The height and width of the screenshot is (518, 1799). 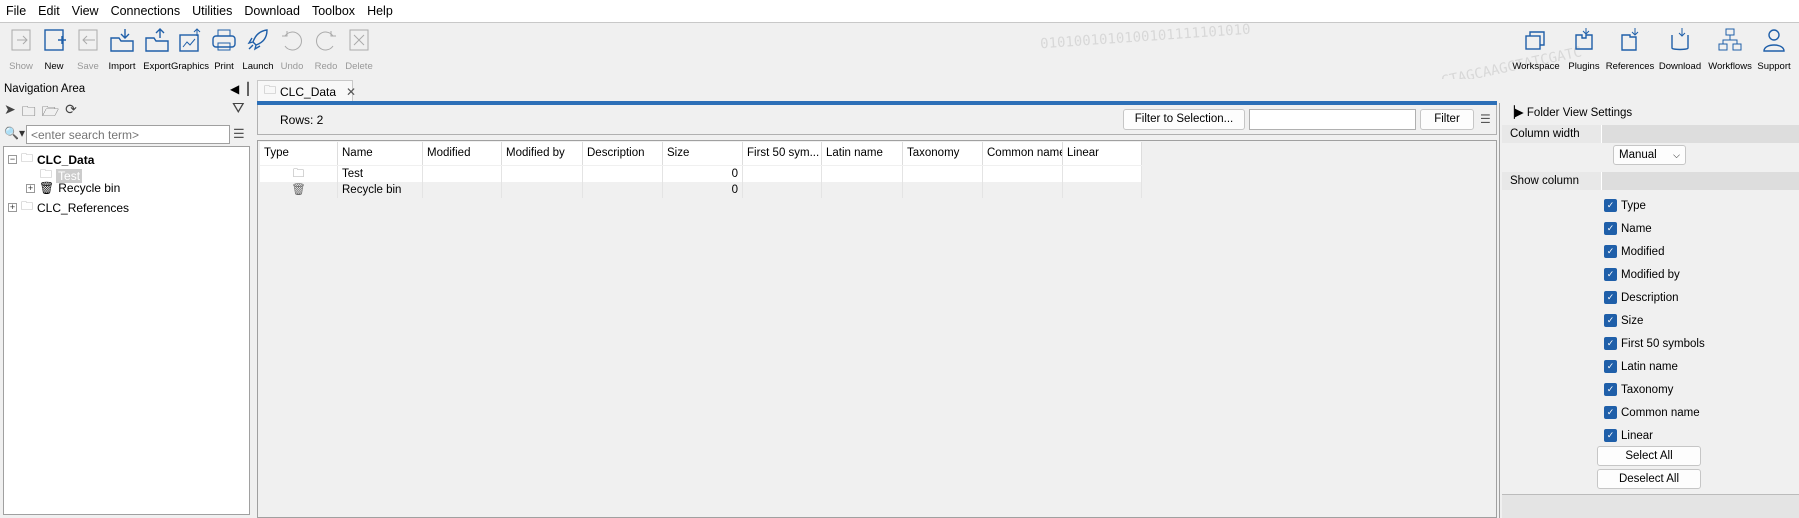 What do you see at coordinates (701, 174) in the screenshot?
I see `table-row: 🗀 Test 0` at bounding box center [701, 174].